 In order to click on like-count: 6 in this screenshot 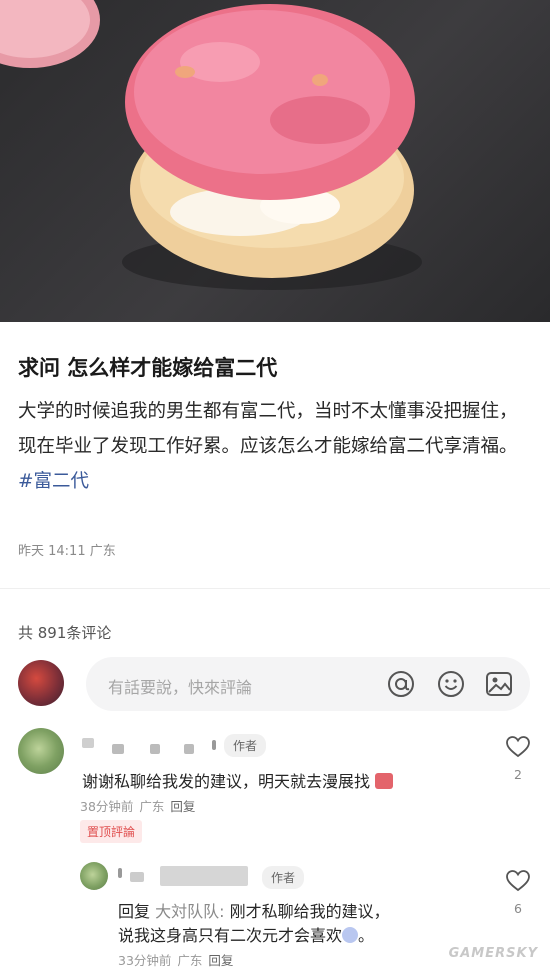, I will do `click(518, 908)`.